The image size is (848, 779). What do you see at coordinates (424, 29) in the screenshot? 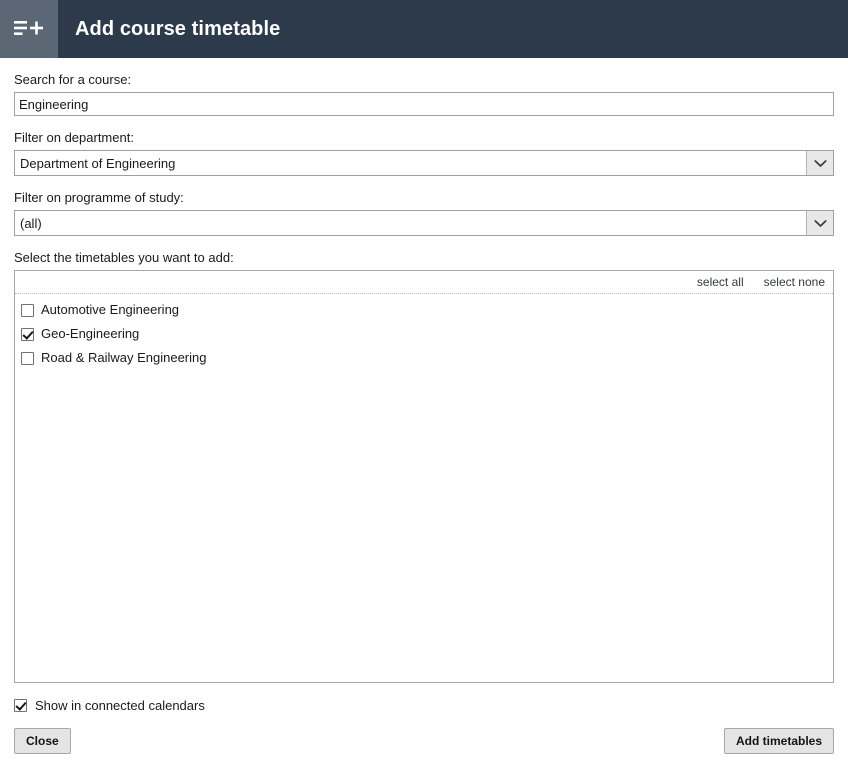
I see `titlebar: Add course timetable` at bounding box center [424, 29].